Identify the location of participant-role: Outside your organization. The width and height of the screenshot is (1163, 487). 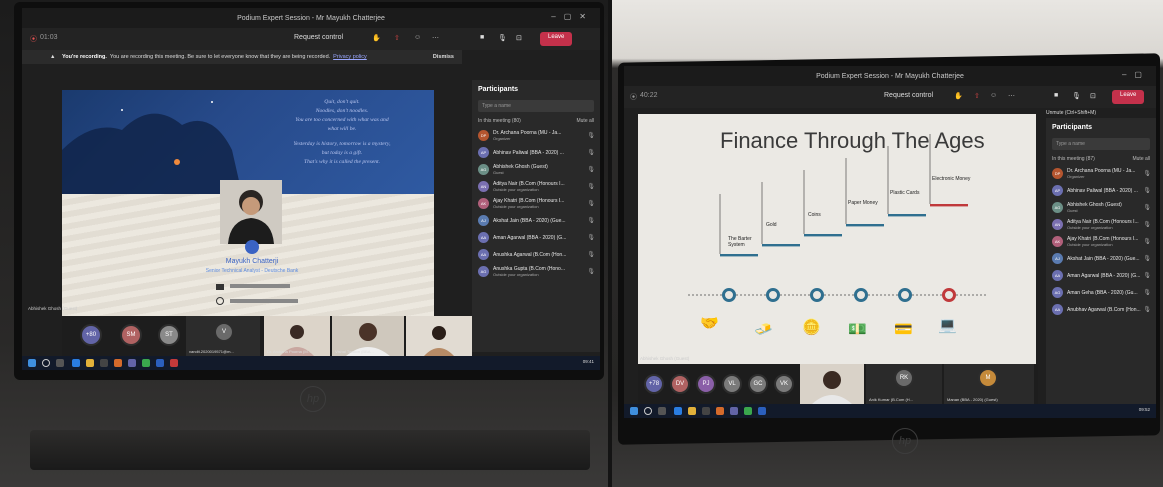
(1090, 227).